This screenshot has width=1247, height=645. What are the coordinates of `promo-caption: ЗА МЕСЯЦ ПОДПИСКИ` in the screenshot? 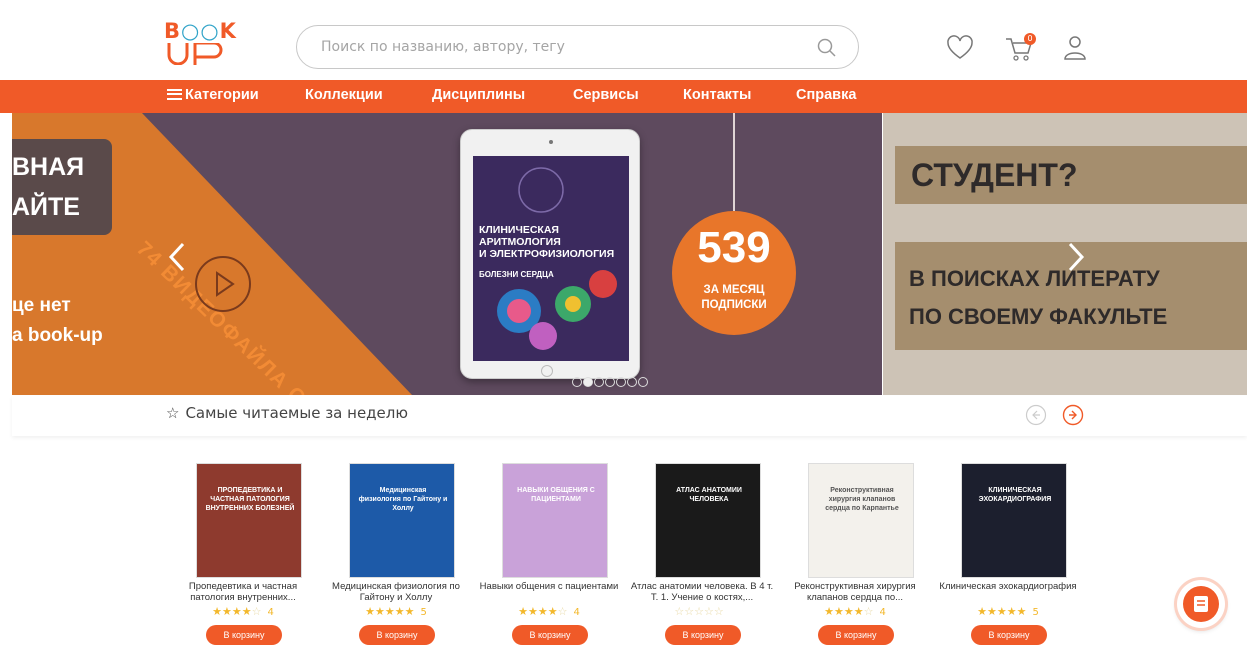 It's located at (734, 297).